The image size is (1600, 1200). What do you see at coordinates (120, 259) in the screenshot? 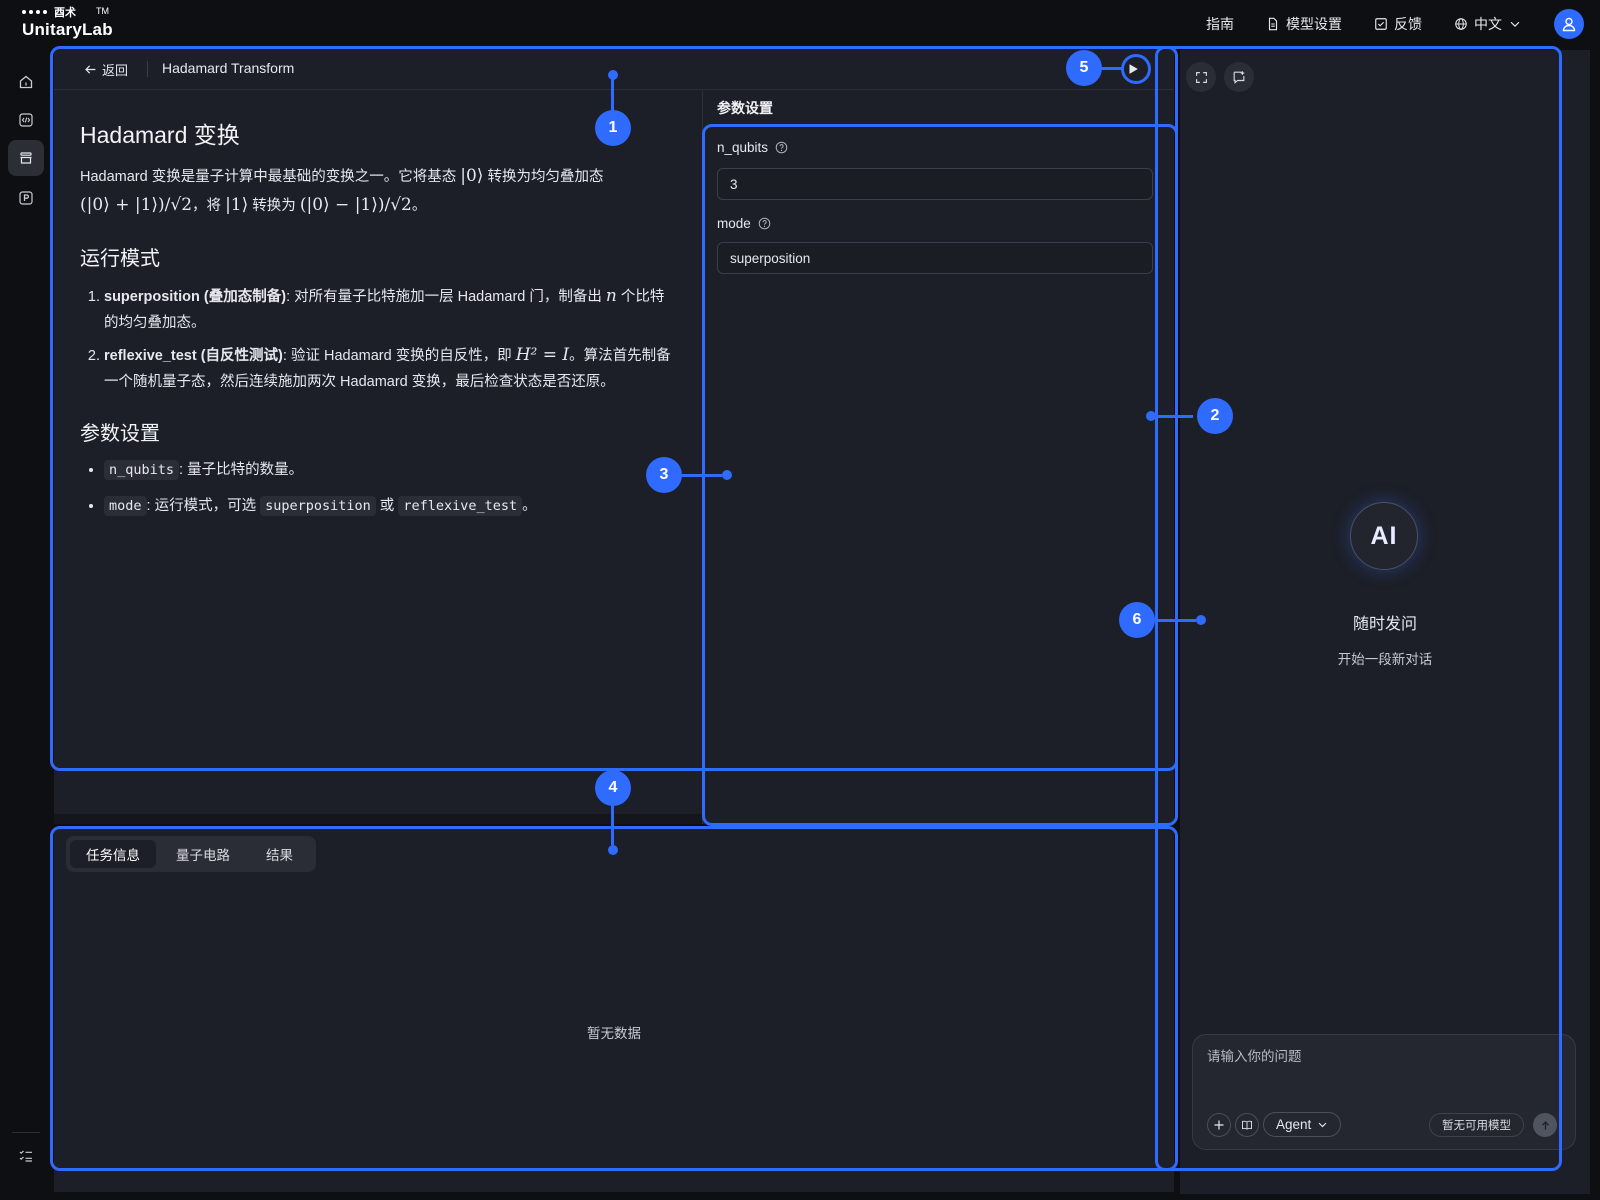
I see `modes-heading: 运行模式` at bounding box center [120, 259].